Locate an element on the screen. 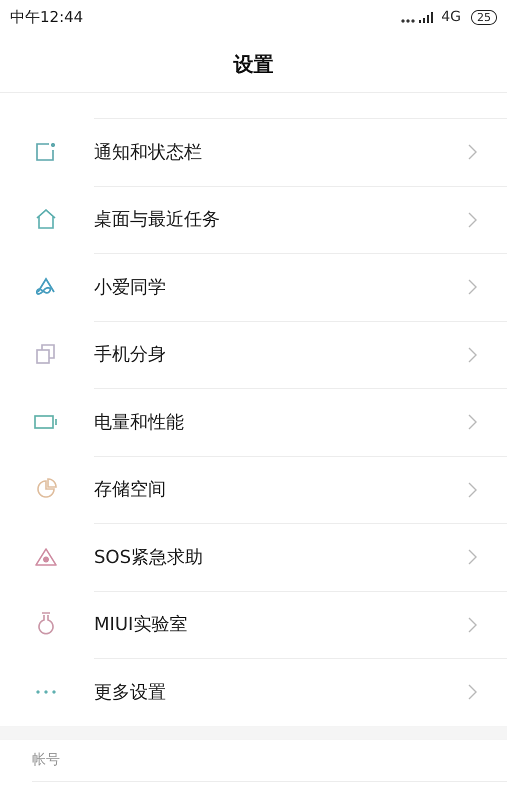  page-title: 设置 is located at coordinates (254, 64).